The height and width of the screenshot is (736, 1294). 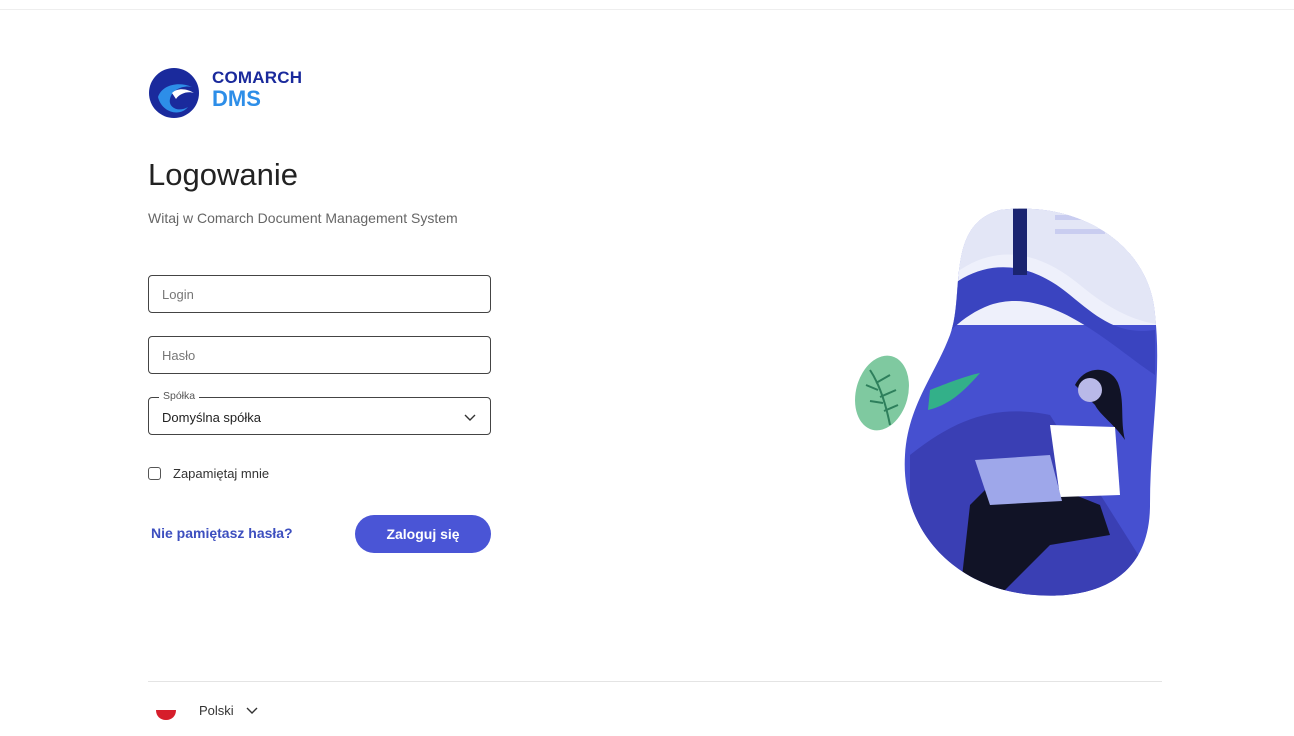 What do you see at coordinates (655, 681) in the screenshot?
I see `footer-divider` at bounding box center [655, 681].